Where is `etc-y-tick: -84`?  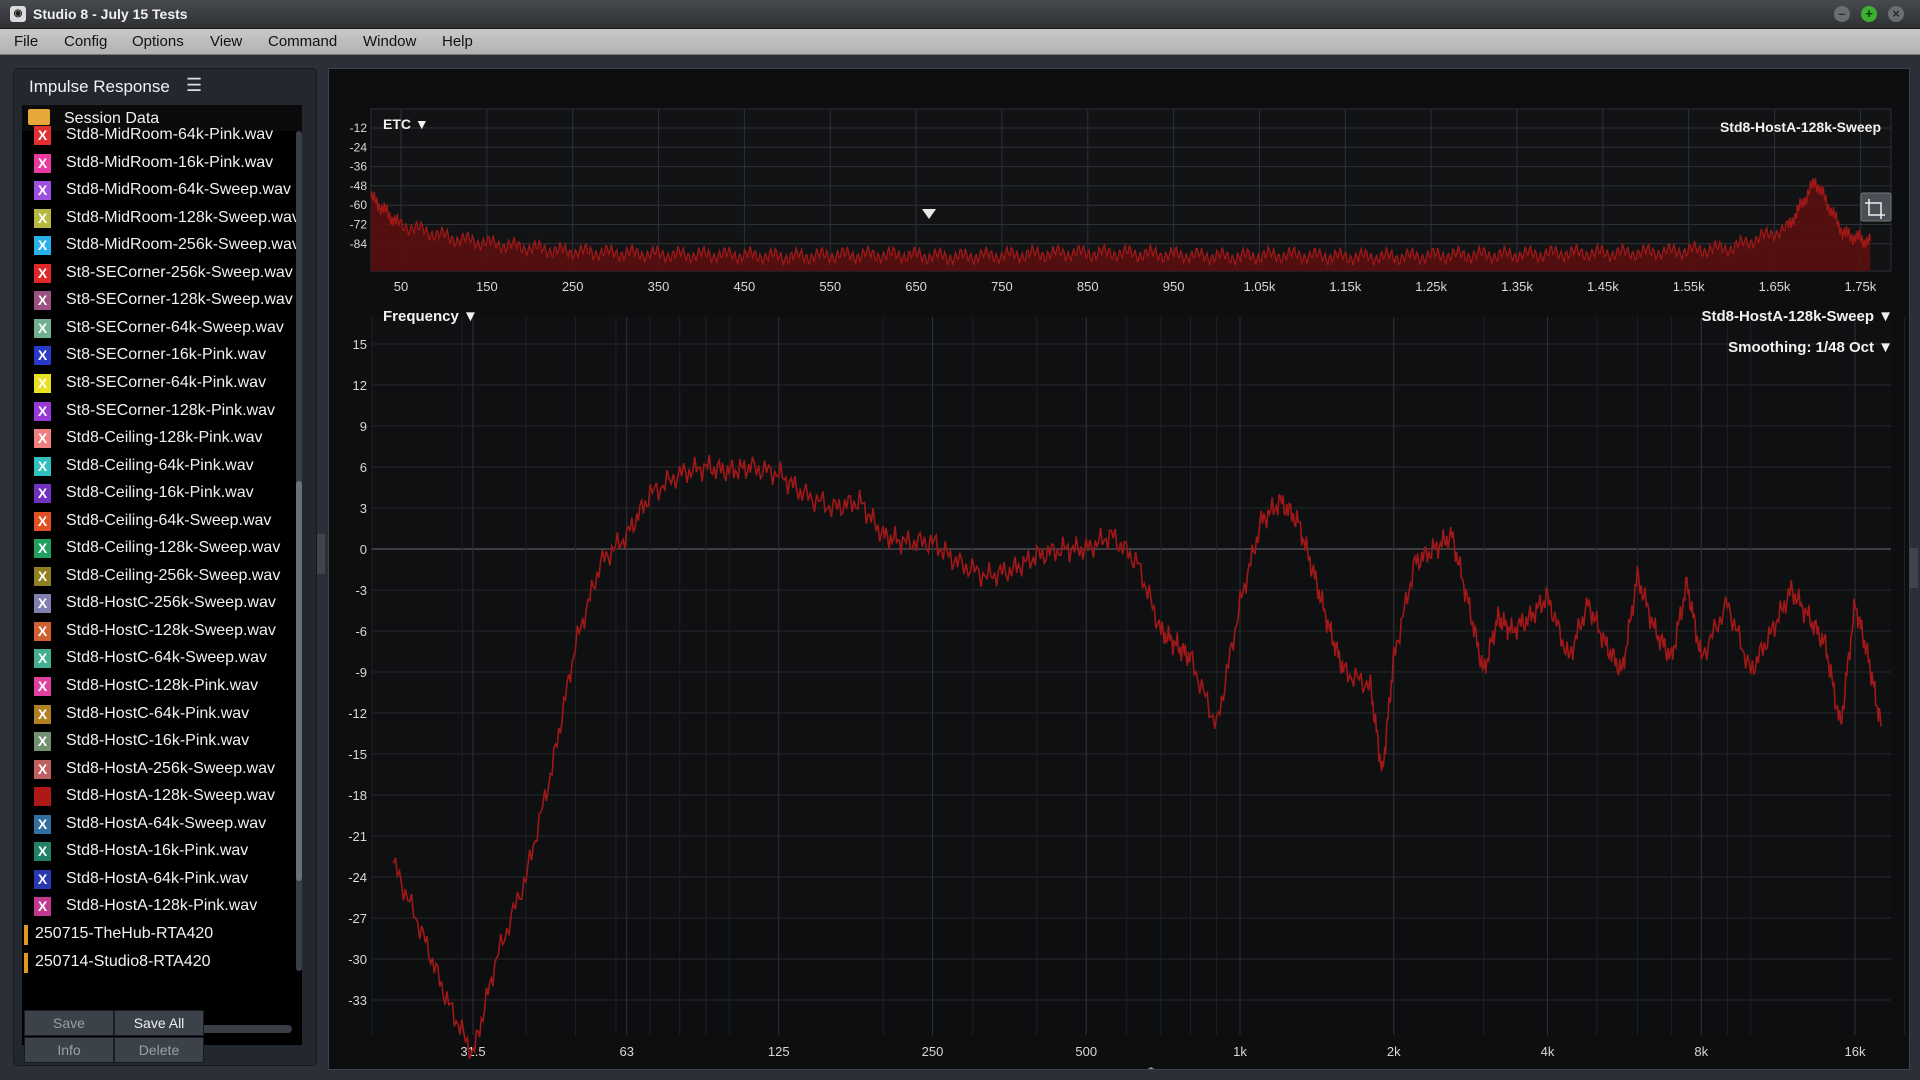 etc-y-tick: -84 is located at coordinates (359, 244).